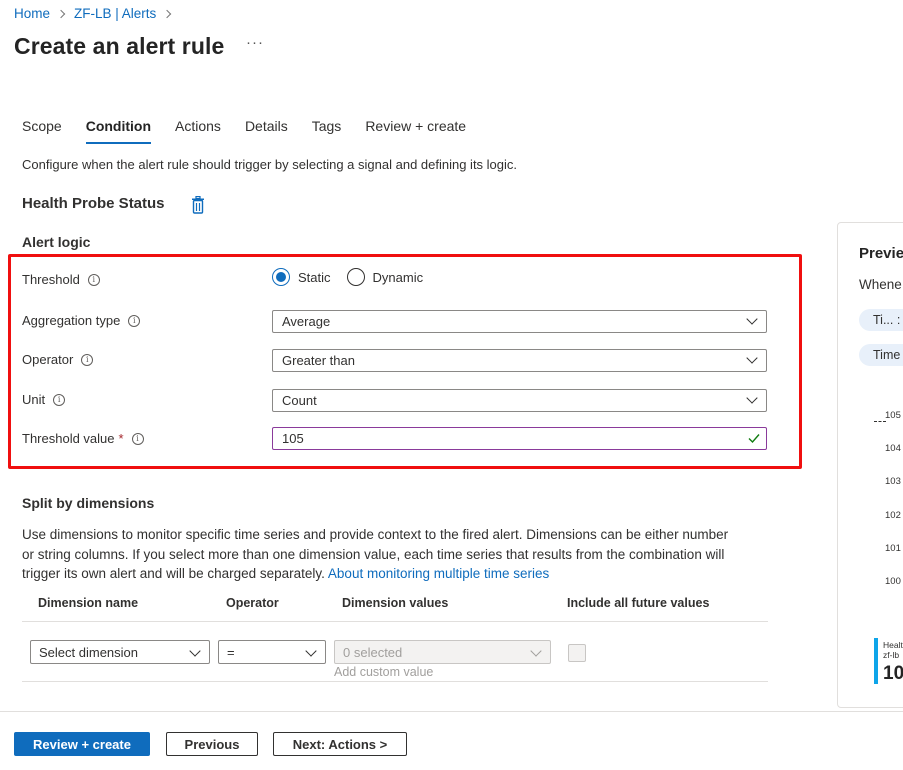 This screenshot has width=903, height=770. I want to click on column-operator: Operator, so click(252, 603).